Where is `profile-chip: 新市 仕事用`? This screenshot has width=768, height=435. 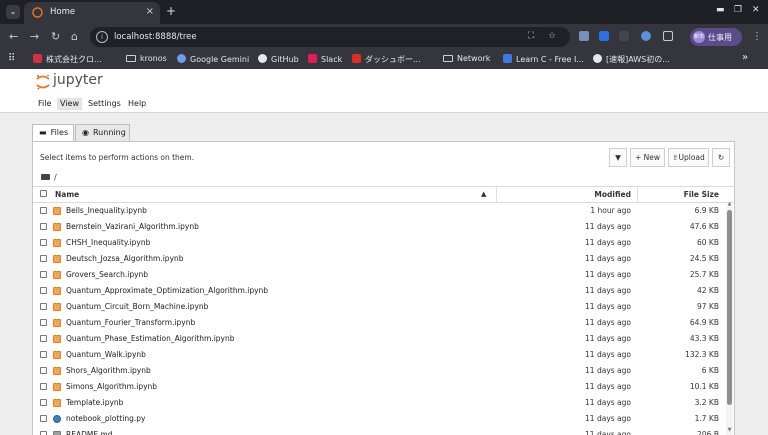
profile-chip: 新市 仕事用 is located at coordinates (716, 37).